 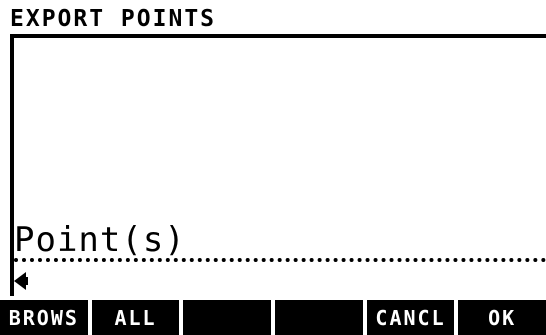 I want to click on softkey-bar: BROWS ALL CANCL OK, so click(x=273, y=317).